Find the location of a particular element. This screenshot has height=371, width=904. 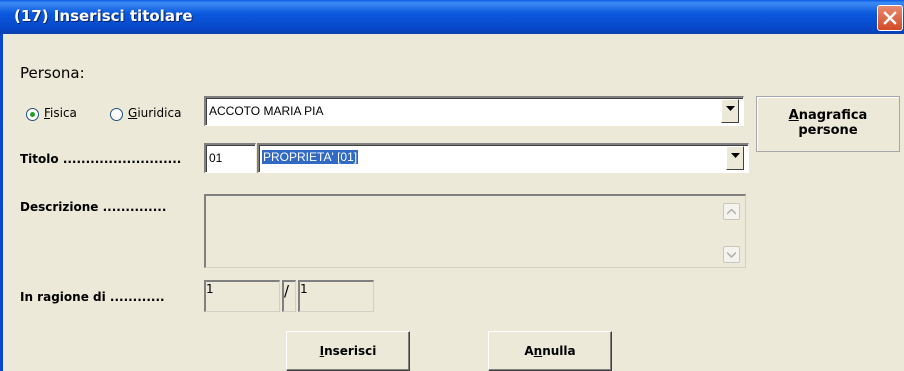

titolo-selected-value: PROPRIETA' [01] is located at coordinates (310, 157).